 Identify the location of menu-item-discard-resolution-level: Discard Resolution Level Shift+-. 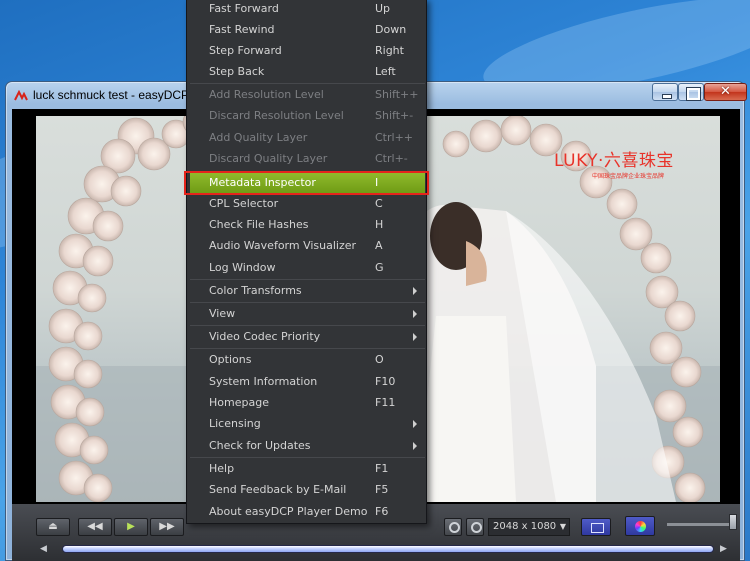
(311, 115).